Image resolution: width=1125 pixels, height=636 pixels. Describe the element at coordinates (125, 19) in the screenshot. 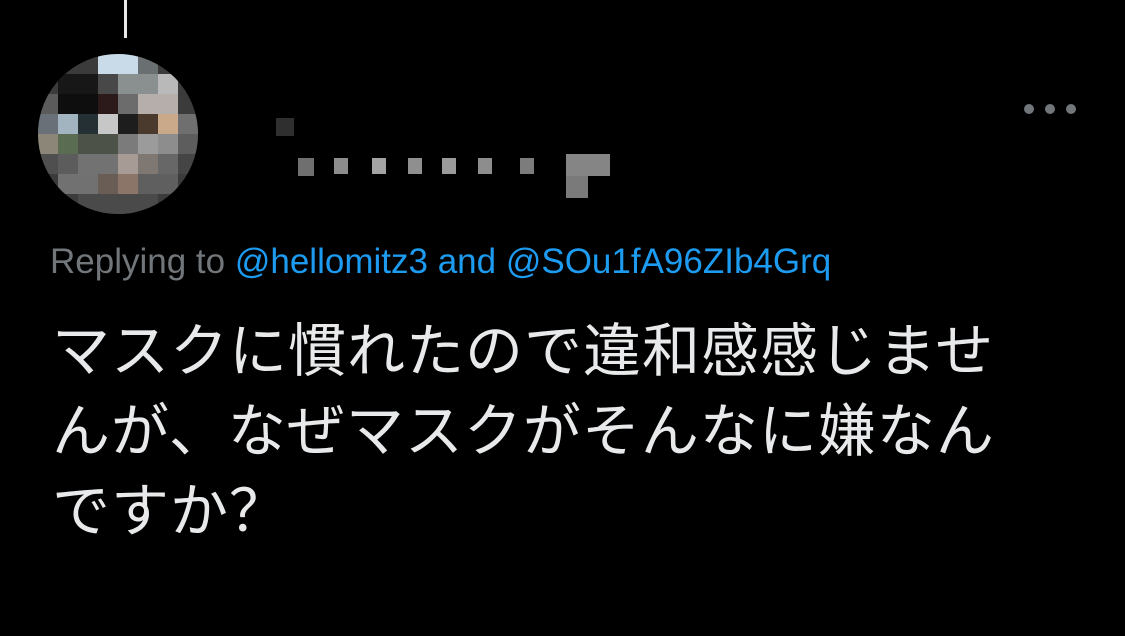

I see `thread-connector-line` at that location.